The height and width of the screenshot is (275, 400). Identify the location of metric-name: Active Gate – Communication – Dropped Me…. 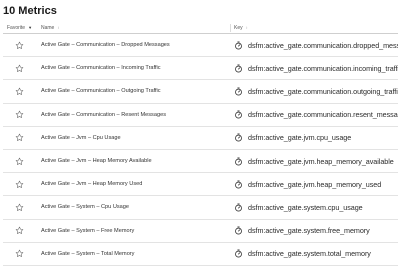
(105, 45).